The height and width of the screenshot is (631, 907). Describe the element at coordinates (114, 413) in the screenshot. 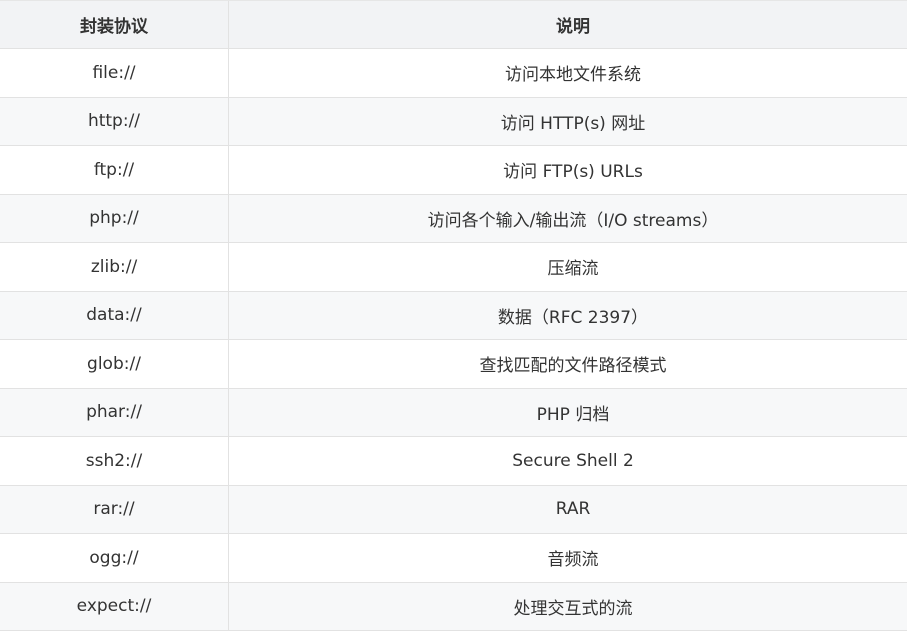

I see `protocol-cell: phar://` at that location.